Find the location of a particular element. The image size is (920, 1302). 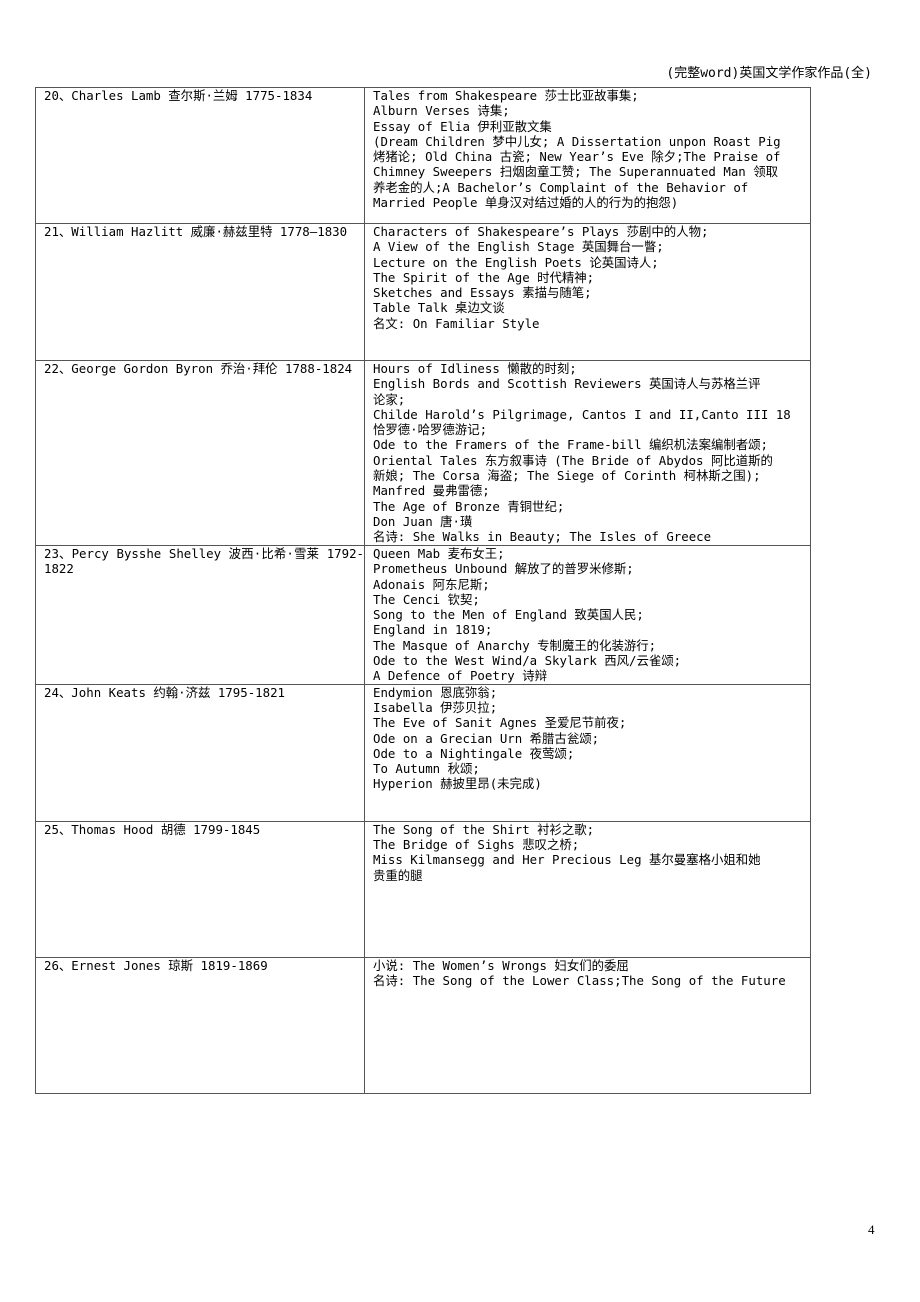

author-cell: 24、John Keats 约翰·济兹 1795-1821 is located at coordinates (200, 752).